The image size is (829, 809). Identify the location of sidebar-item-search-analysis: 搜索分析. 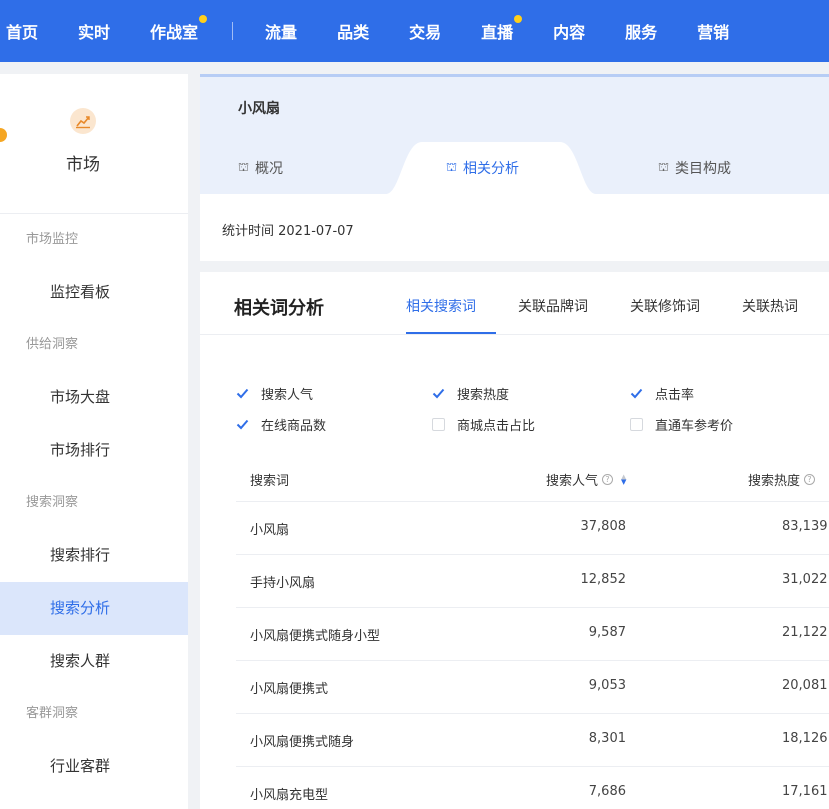
(94, 608).